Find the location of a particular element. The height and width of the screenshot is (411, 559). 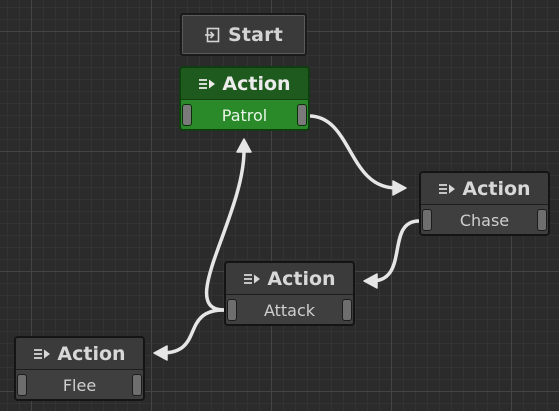

action-node-body: Patrol is located at coordinates (244, 114).